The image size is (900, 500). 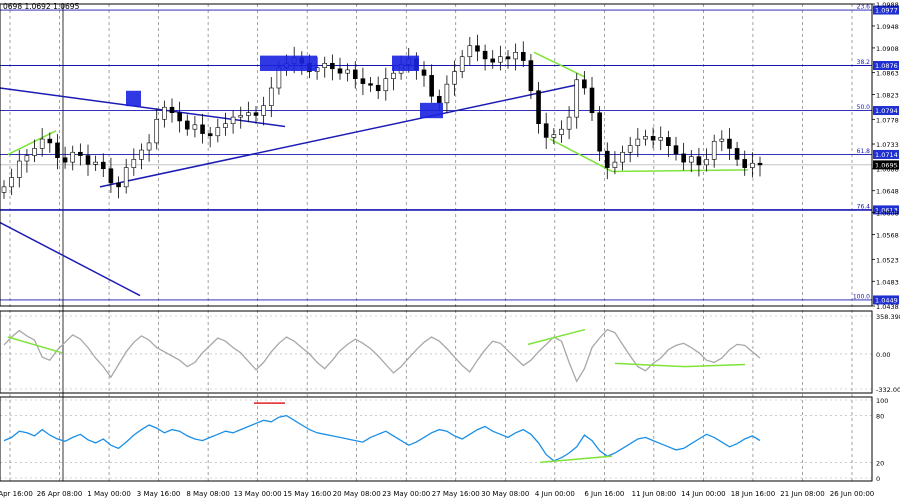 What do you see at coordinates (703, 494) in the screenshot?
I see `time-label: 14 Jun 00:00` at bounding box center [703, 494].